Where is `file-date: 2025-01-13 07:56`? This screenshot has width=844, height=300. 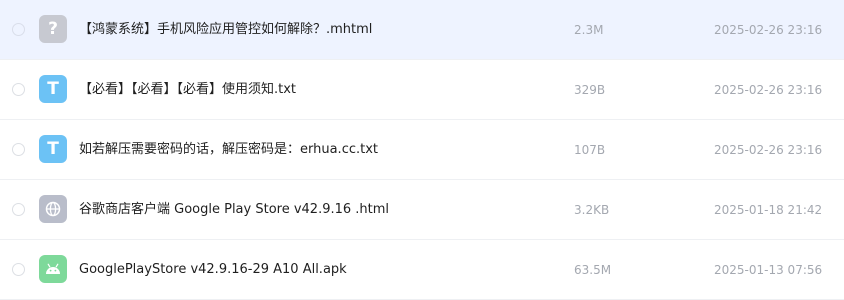
file-date: 2025-01-13 07:56 is located at coordinates (768, 270).